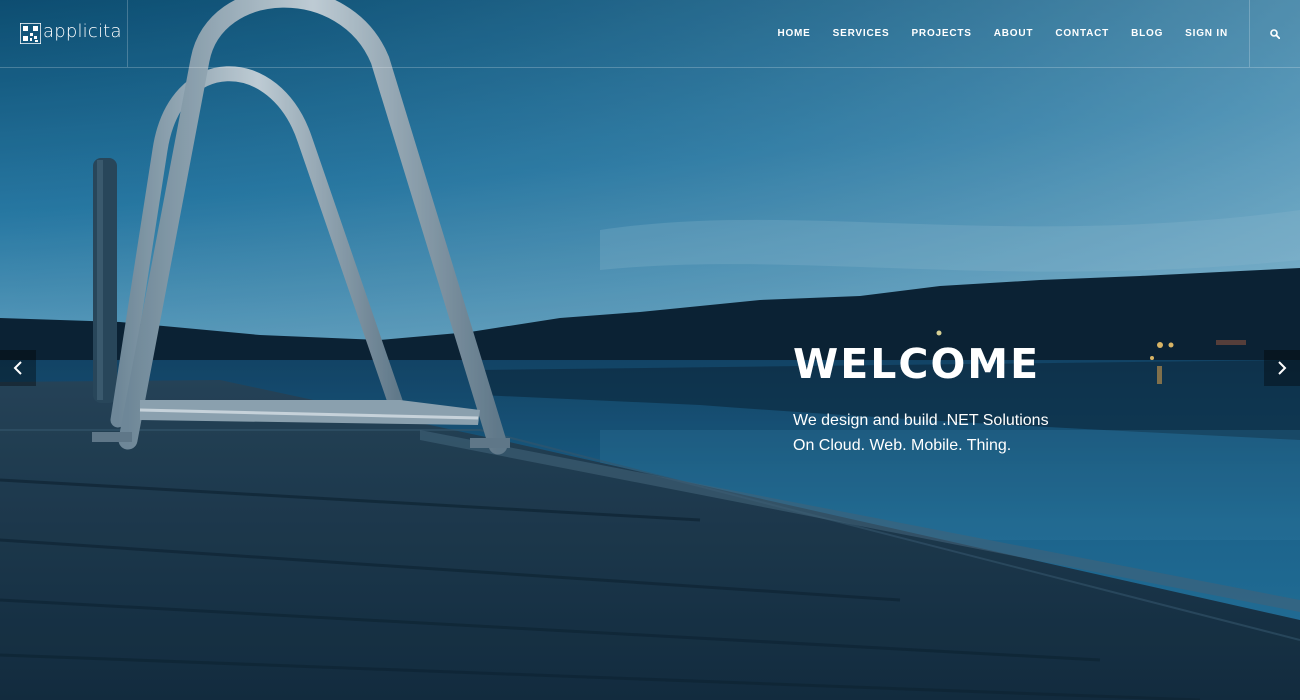 The height and width of the screenshot is (700, 1300). I want to click on search-icon, so click(1275, 33).